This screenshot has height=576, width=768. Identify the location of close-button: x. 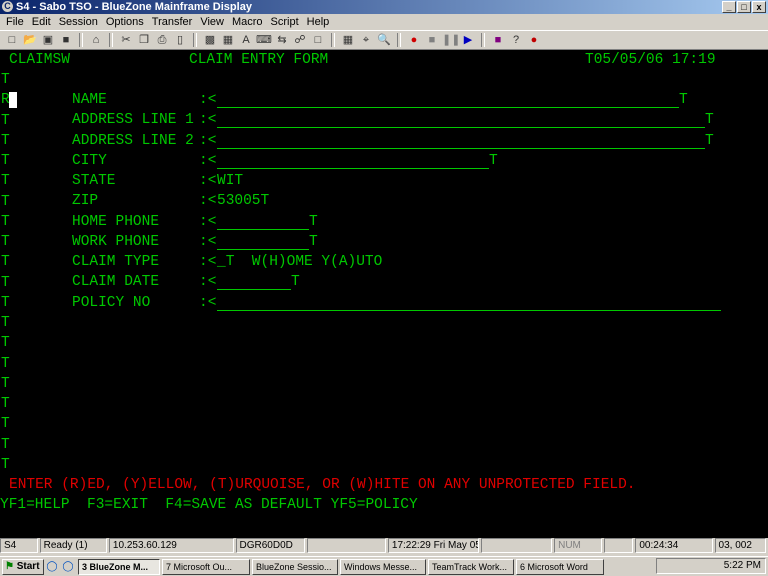
(759, 7).